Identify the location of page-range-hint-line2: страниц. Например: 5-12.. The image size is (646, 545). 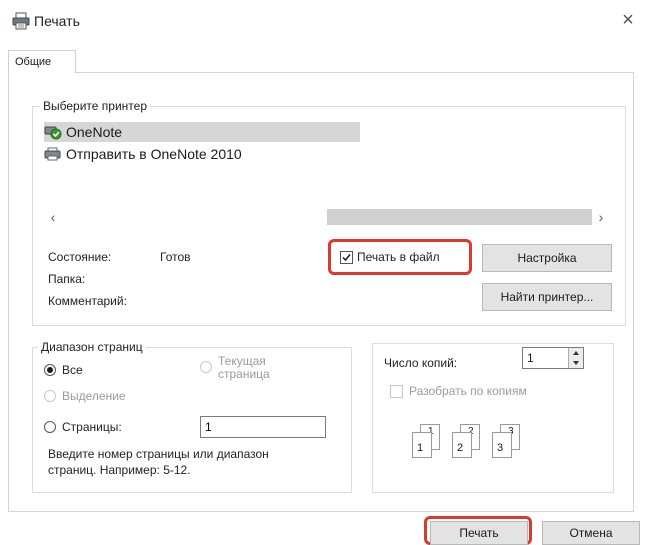
(119, 470).